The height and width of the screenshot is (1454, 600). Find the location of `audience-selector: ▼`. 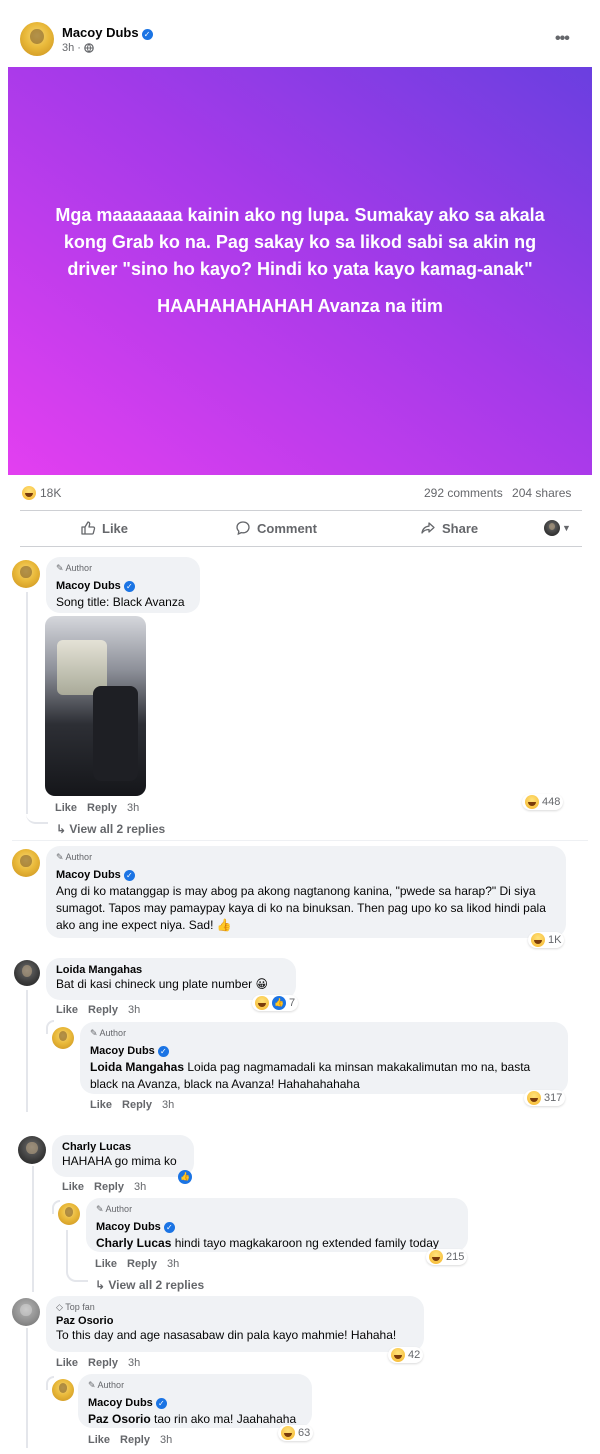

audience-selector: ▼ is located at coordinates (557, 528).